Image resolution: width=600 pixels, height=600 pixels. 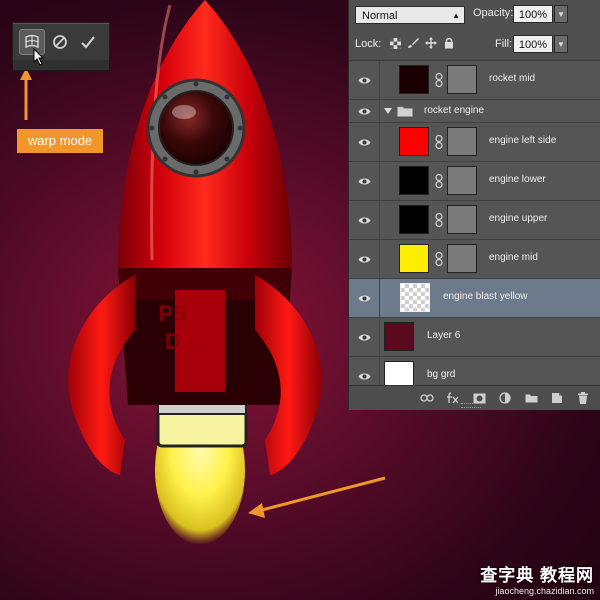 I want to click on layer-name: bg grd, so click(x=441, y=374).